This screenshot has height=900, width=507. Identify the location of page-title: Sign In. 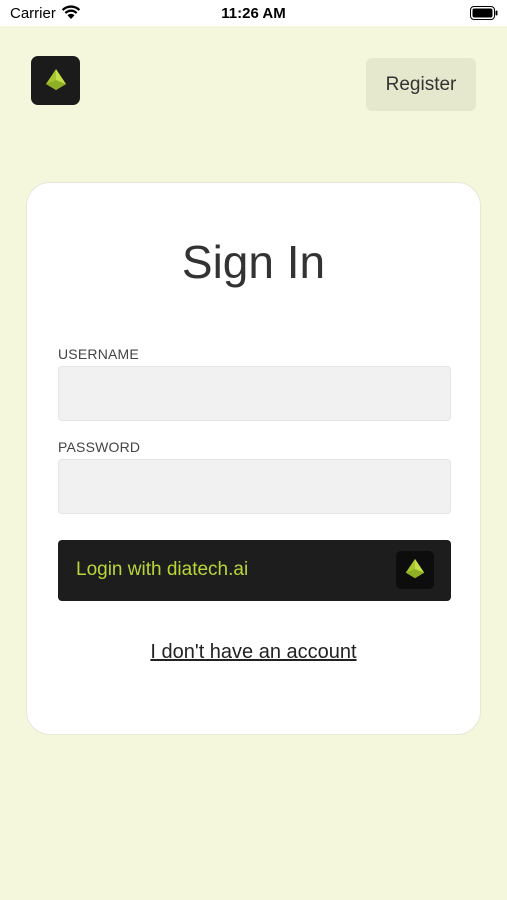
(253, 262).